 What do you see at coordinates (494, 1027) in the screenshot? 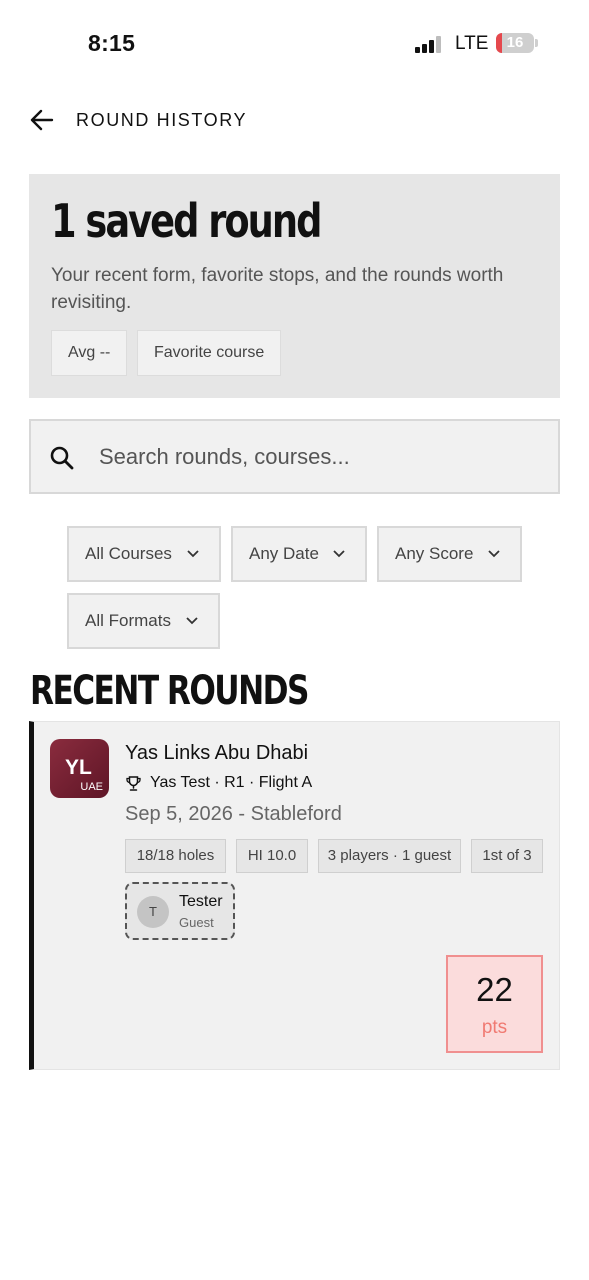
I see `score-unit: pts` at bounding box center [494, 1027].